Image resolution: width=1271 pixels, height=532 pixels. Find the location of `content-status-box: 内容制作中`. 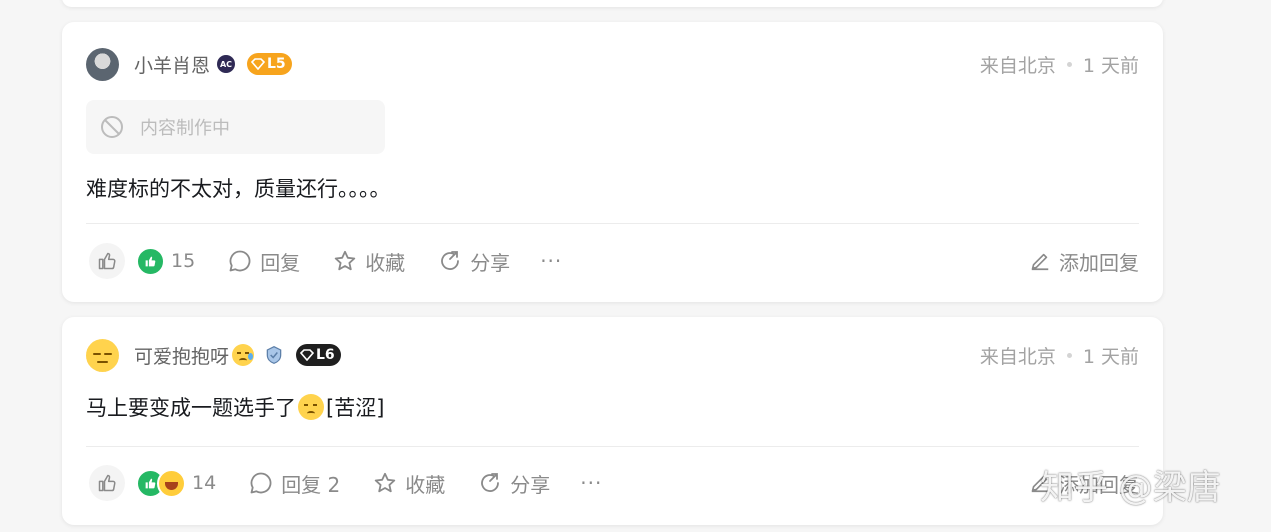

content-status-box: 内容制作中 is located at coordinates (235, 127).